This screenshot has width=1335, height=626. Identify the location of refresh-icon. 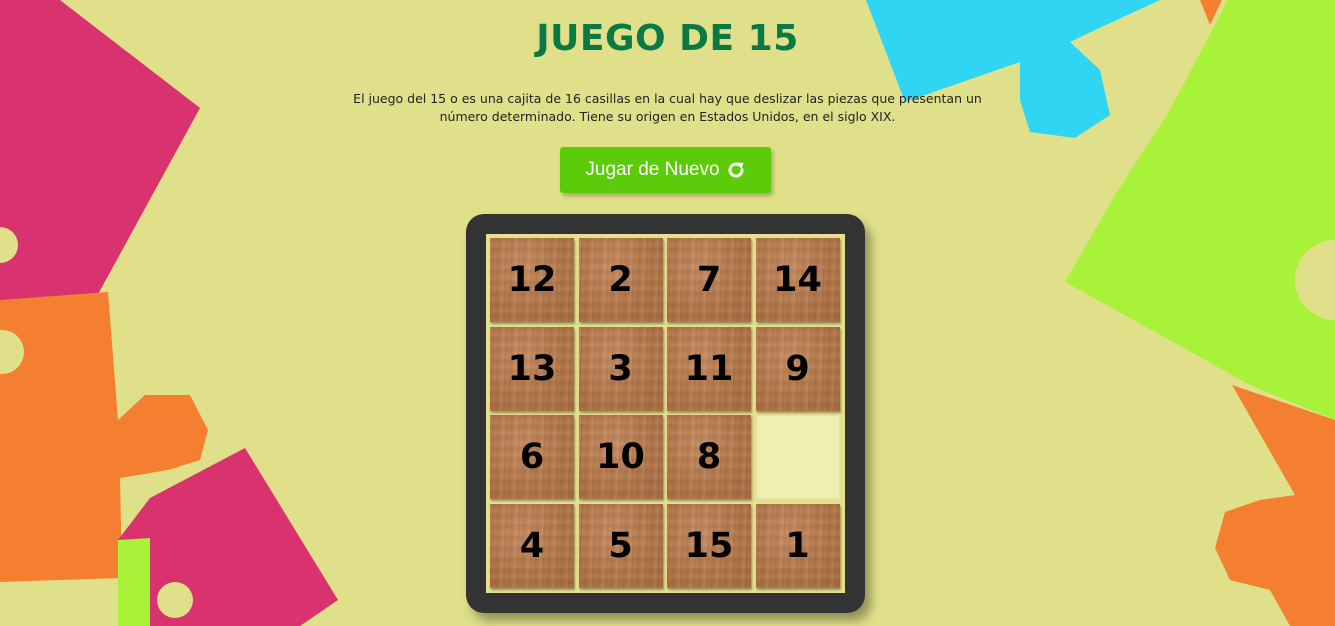
(736, 170).